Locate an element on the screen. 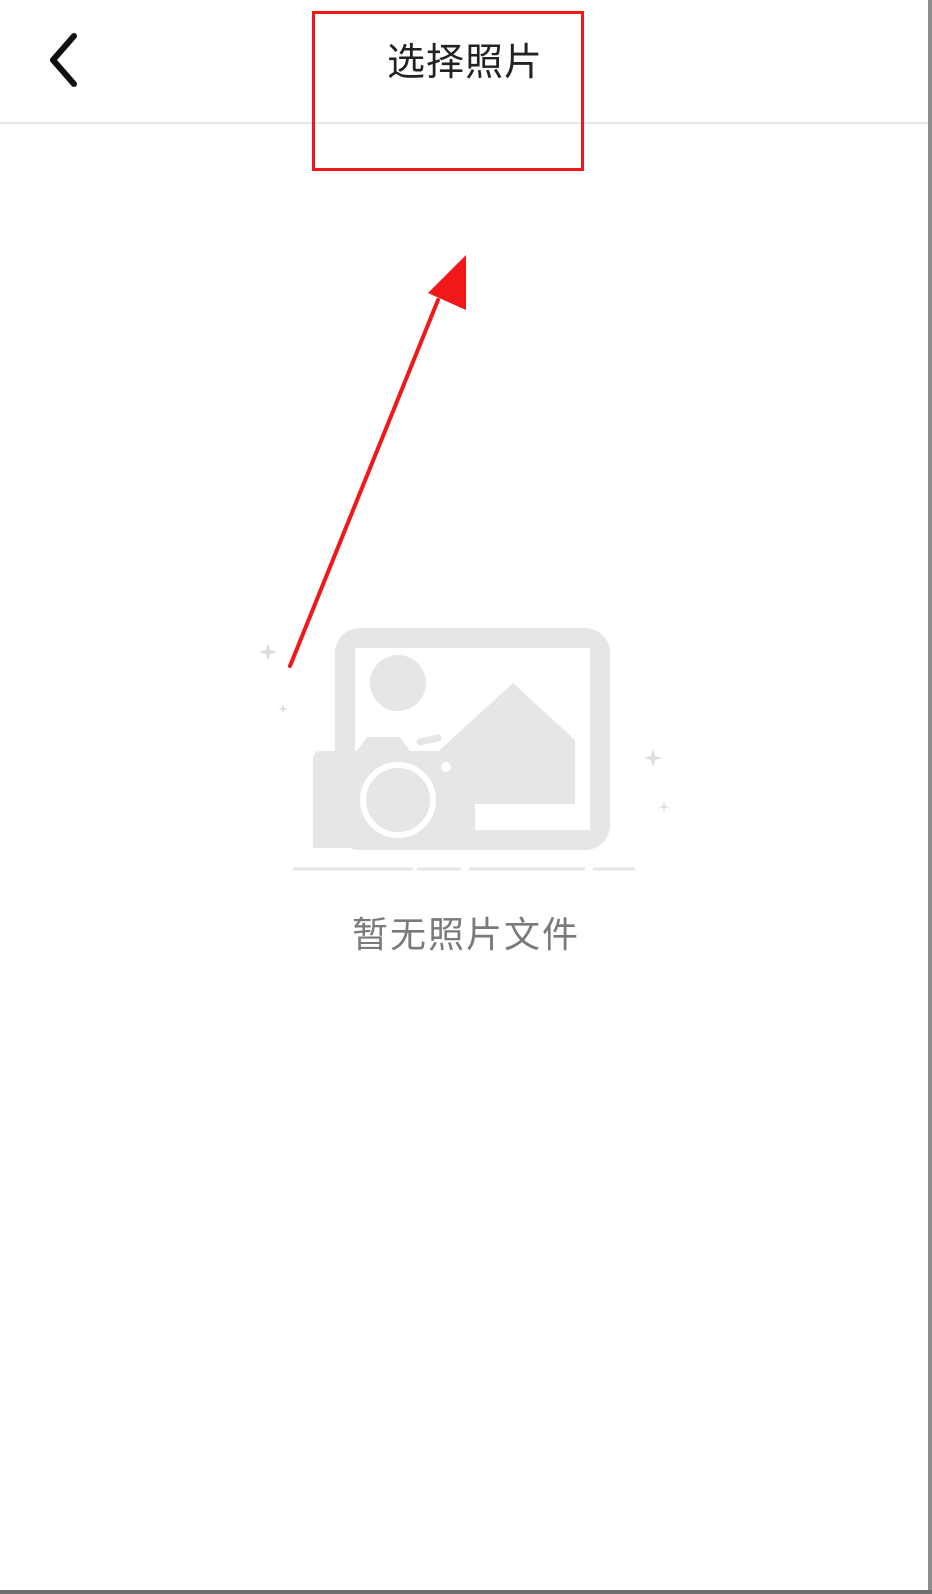  back-button is located at coordinates (64, 62).